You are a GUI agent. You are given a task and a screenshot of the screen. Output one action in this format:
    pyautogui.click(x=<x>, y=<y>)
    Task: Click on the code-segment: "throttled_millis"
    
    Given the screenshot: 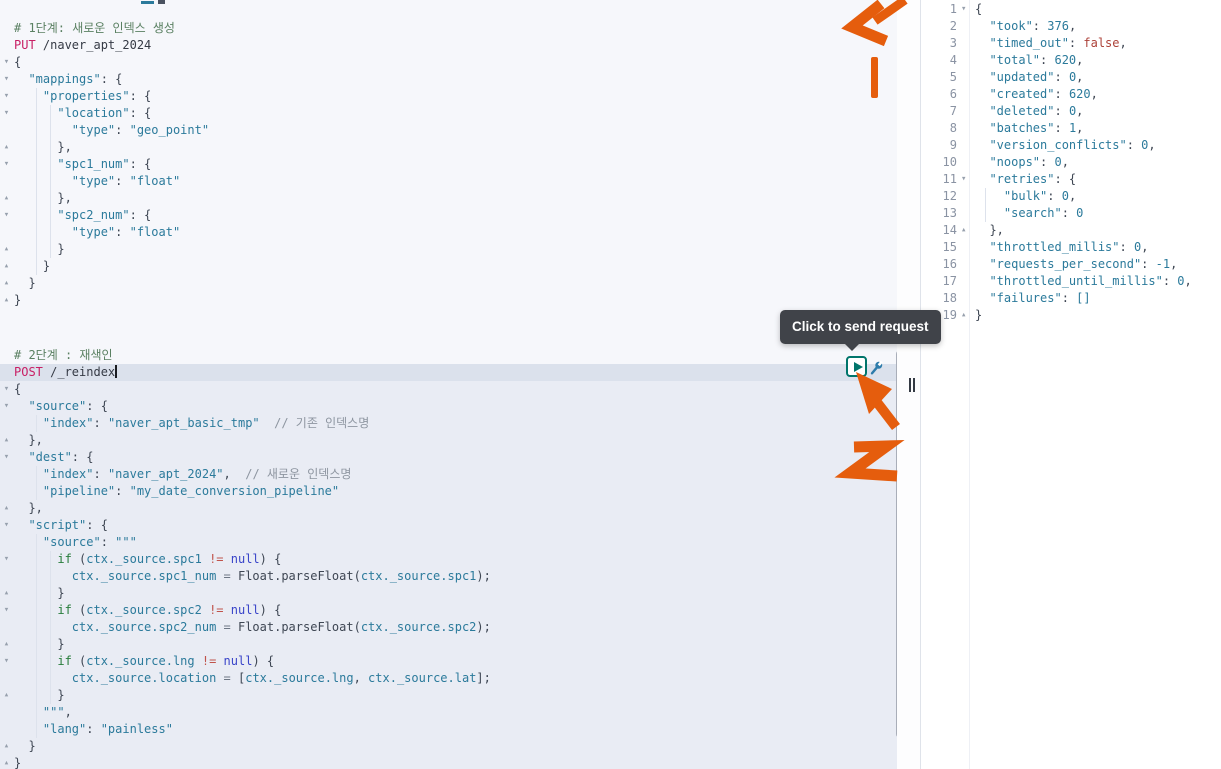 What is the action you would take?
    pyautogui.click(x=1047, y=247)
    